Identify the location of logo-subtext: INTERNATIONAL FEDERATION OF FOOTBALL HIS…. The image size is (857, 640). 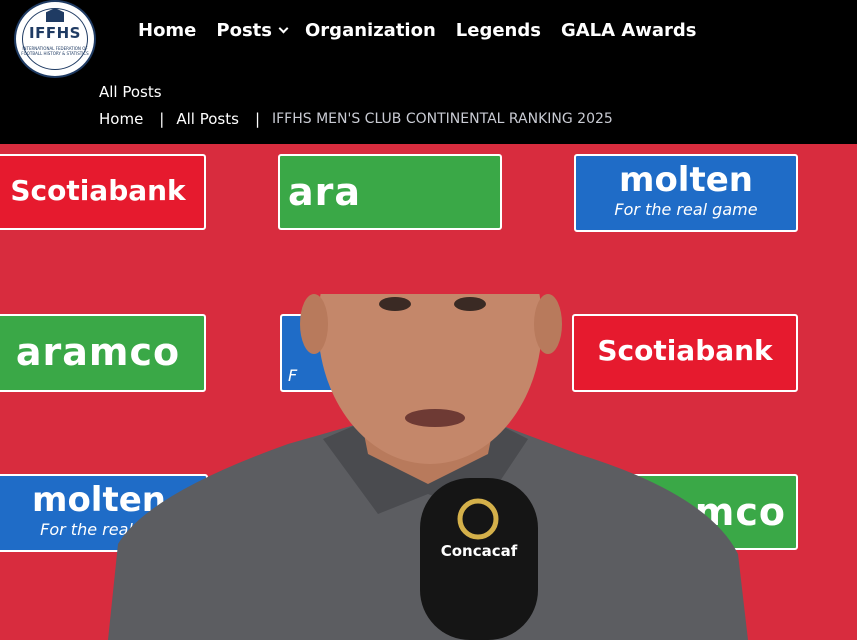
(55, 51).